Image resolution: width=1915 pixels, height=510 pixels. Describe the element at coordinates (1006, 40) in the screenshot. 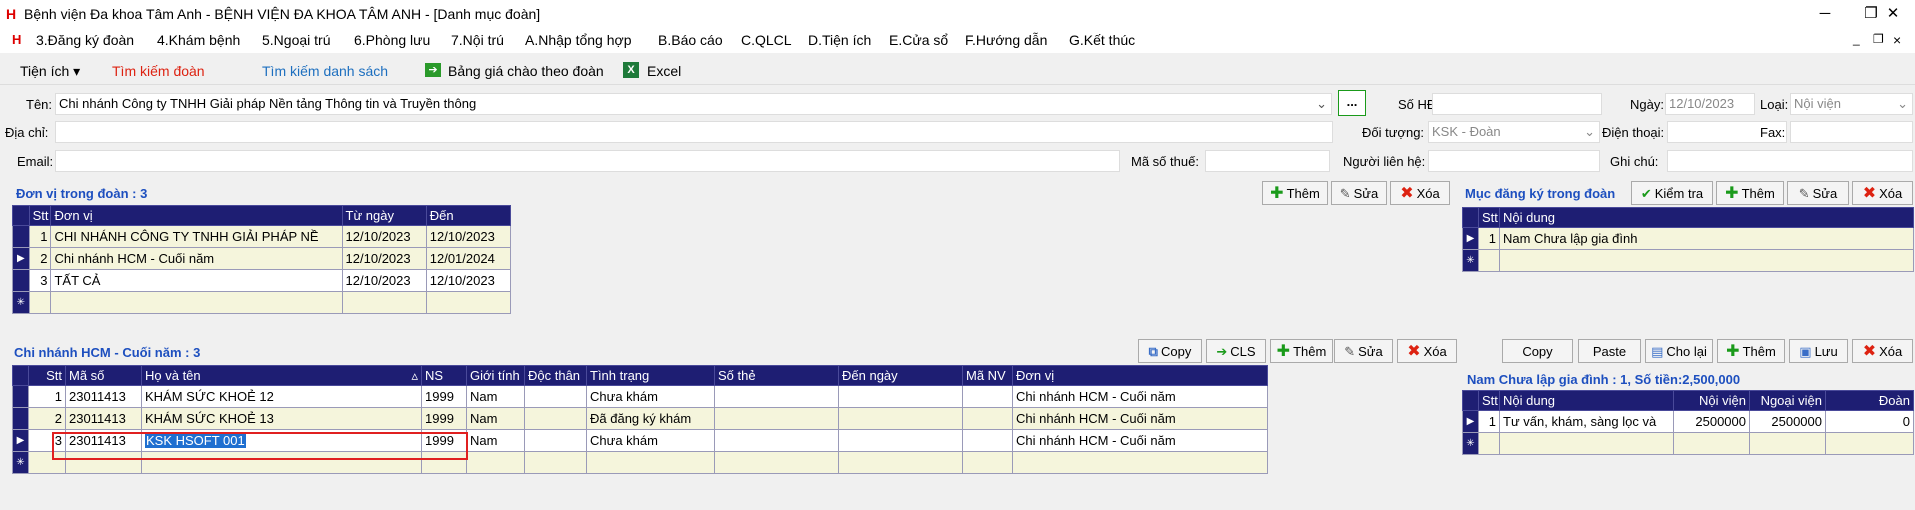

I see `menu-help: F.Hướng dẫn` at that location.